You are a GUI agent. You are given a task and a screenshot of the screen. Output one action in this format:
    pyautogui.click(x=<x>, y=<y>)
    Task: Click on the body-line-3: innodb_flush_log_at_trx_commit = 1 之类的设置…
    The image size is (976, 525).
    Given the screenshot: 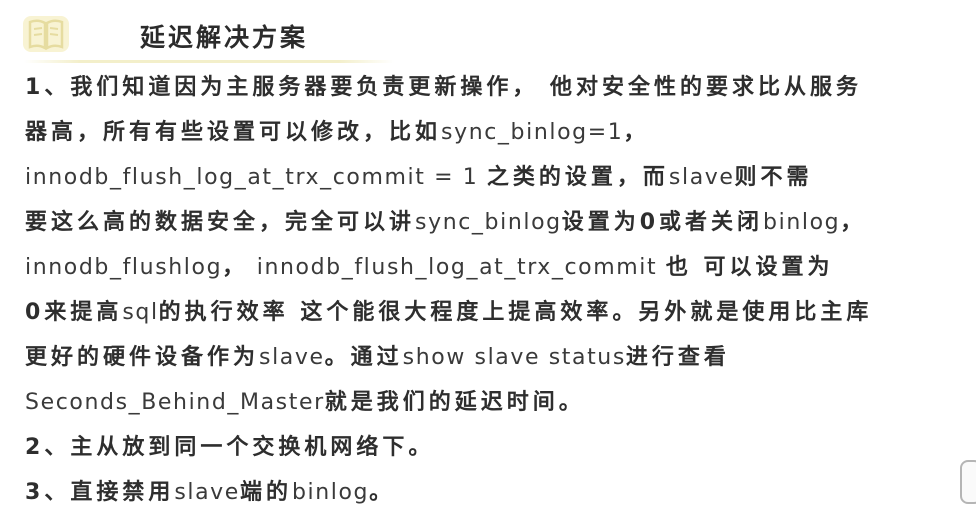 What is the action you would take?
    pyautogui.click(x=419, y=177)
    